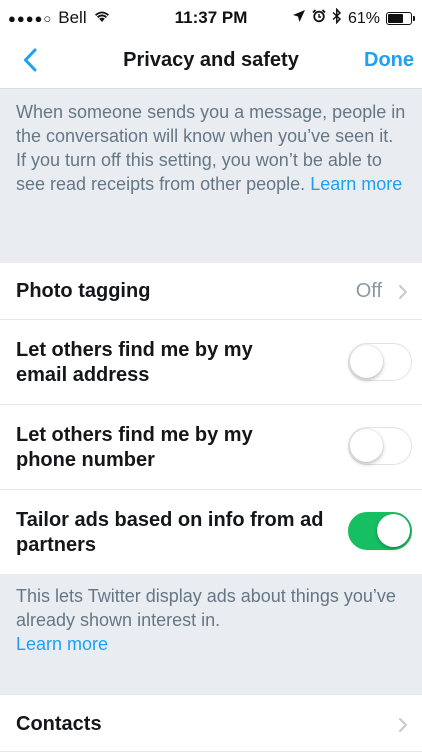 This screenshot has height=752, width=422. I want to click on find-by-email-label: Let others find me by my email address, so click(134, 362).